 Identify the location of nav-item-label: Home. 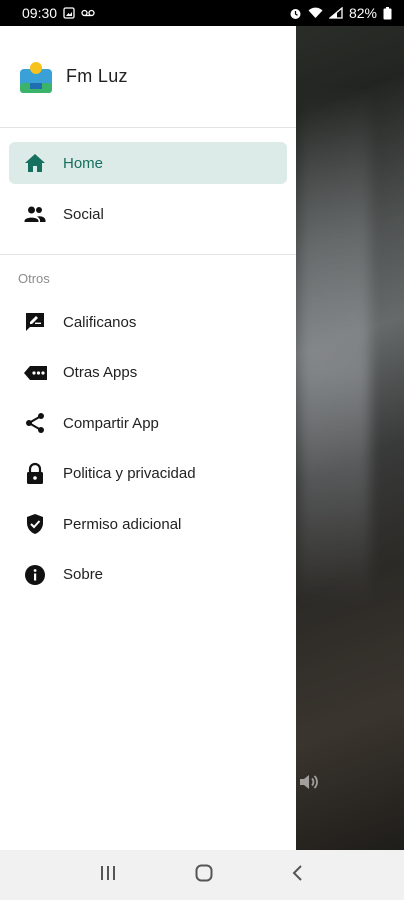
(83, 163).